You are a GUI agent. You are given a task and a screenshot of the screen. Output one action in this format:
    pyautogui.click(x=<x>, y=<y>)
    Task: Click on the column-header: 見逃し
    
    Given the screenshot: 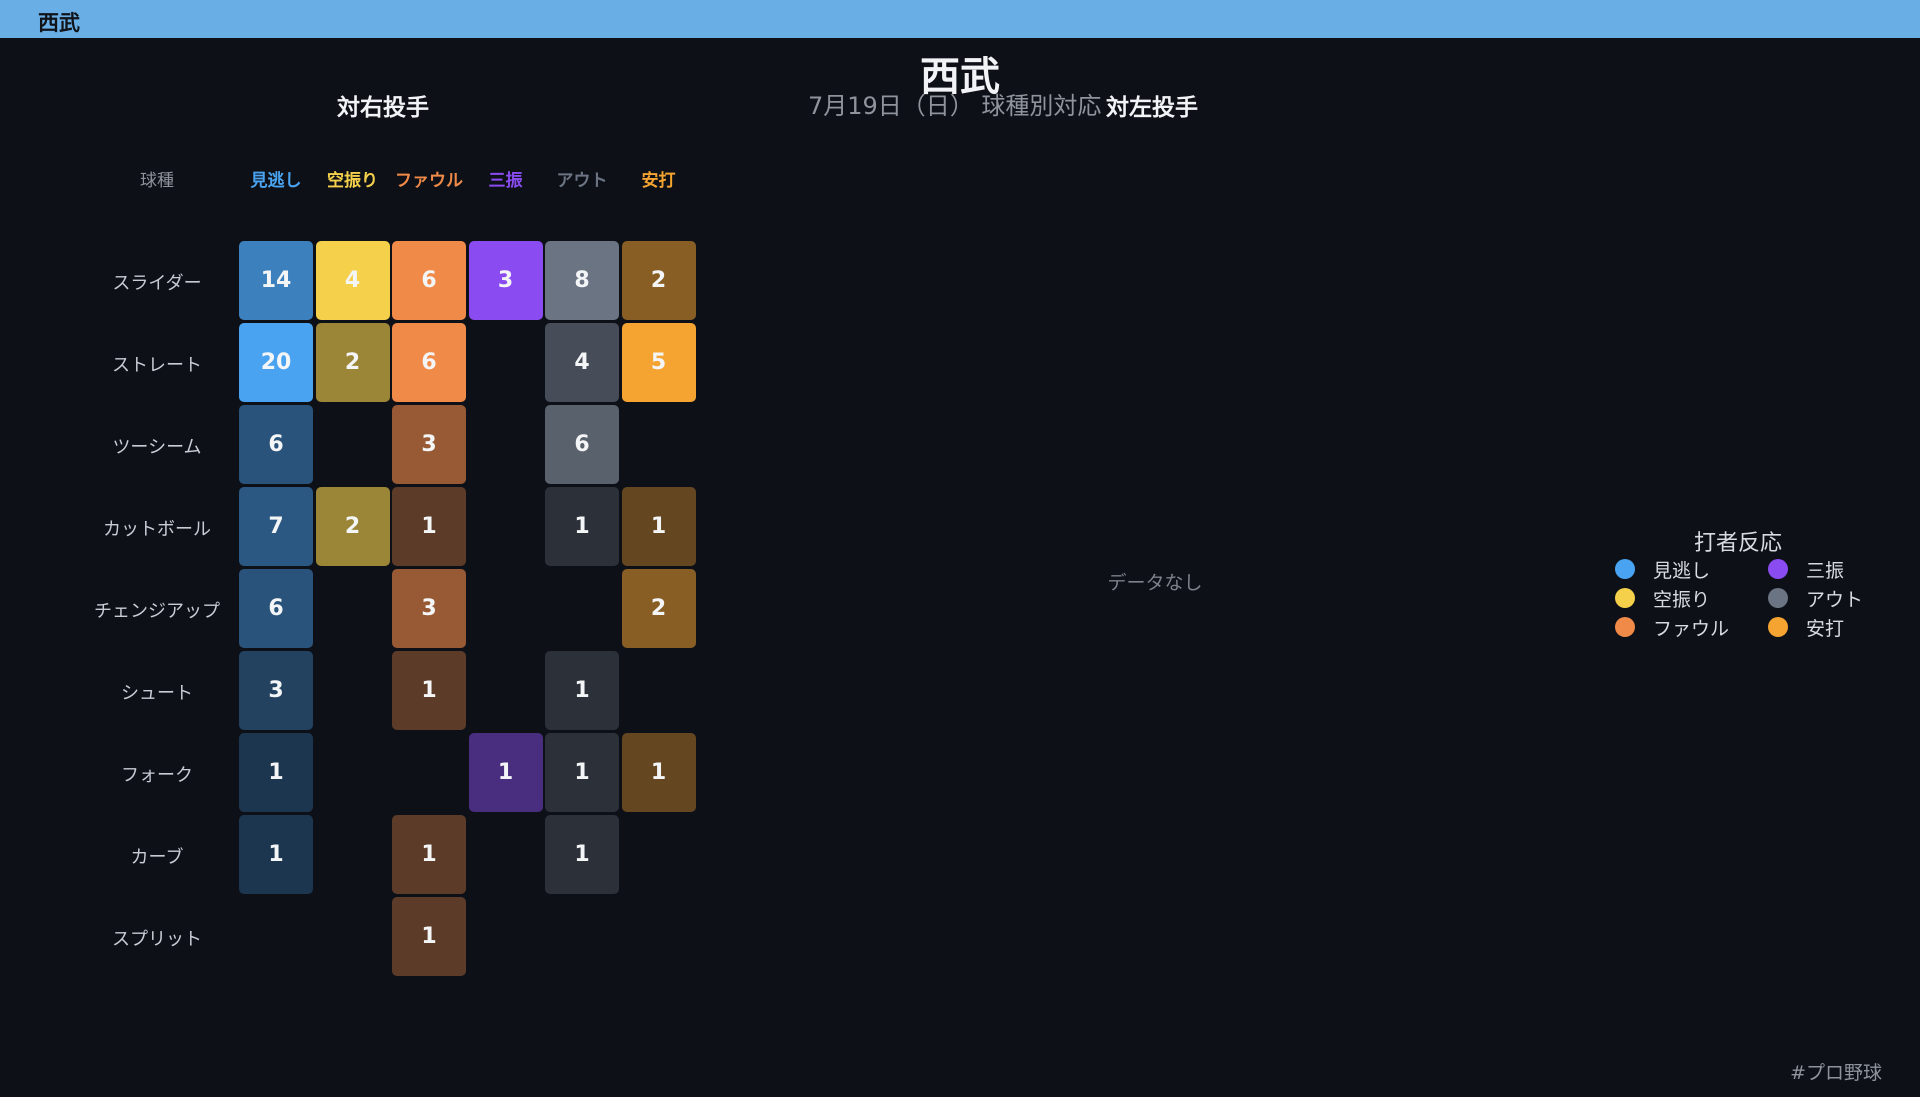 What is the action you would take?
    pyautogui.click(x=276, y=181)
    